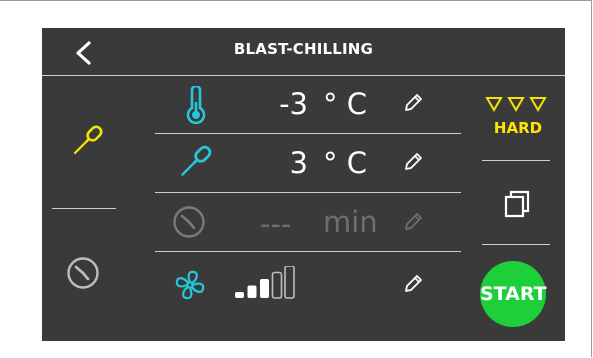 This screenshot has height=358, width=593. What do you see at coordinates (345, 163) in the screenshot?
I see `probe-temp-unit: ° C` at bounding box center [345, 163].